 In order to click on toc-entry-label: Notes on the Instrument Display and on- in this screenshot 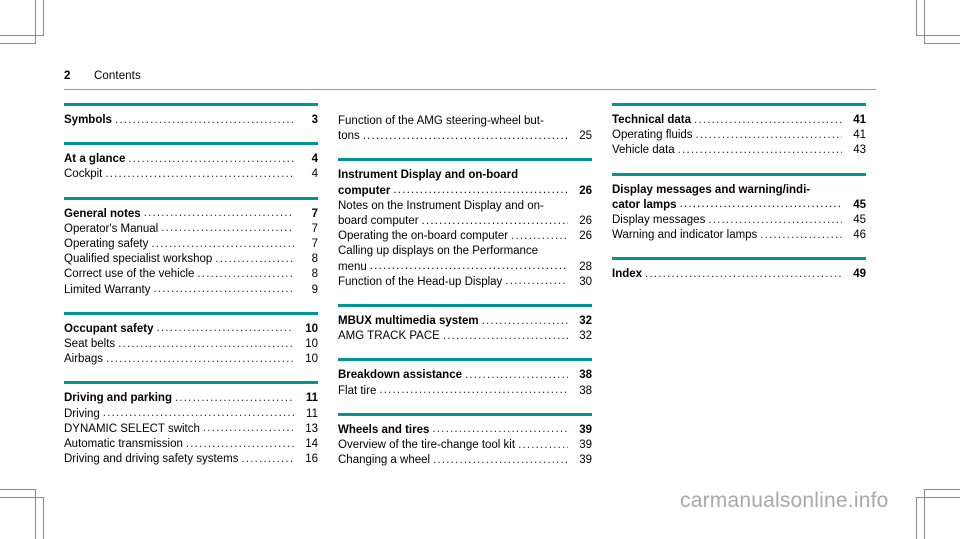, I will do `click(441, 205)`.